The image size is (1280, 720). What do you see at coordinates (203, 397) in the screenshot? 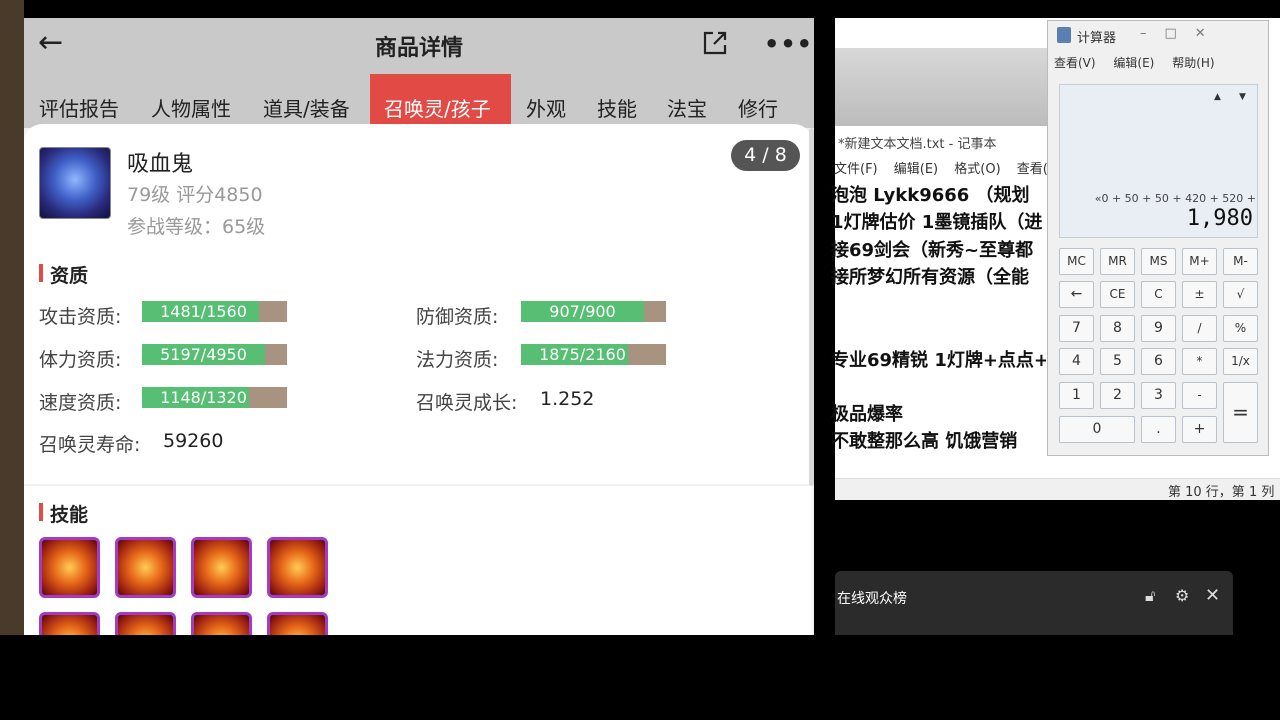
I see `speed-aptitude-value: 1148/1320` at bounding box center [203, 397].